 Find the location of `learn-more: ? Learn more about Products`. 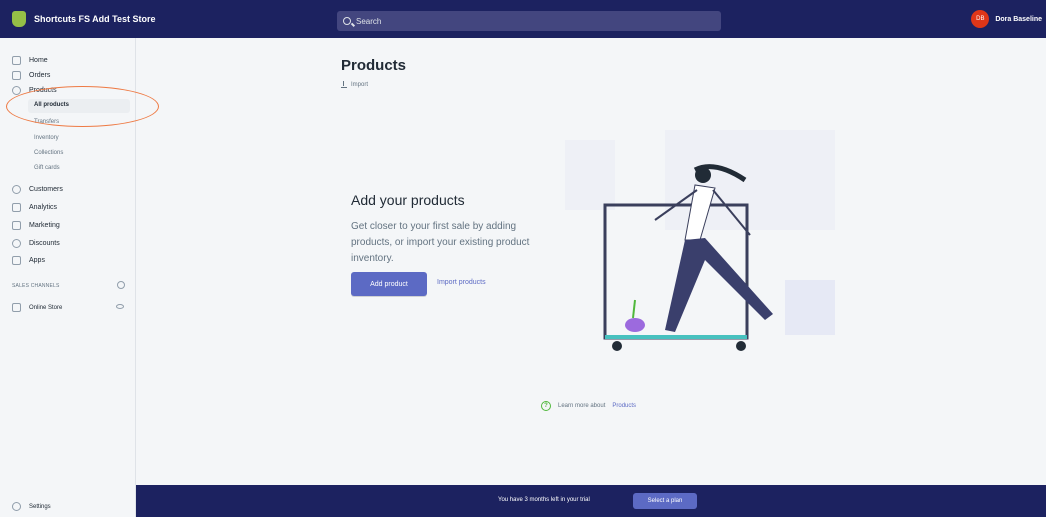

learn-more: ? Learn more about Products is located at coordinates (588, 406).